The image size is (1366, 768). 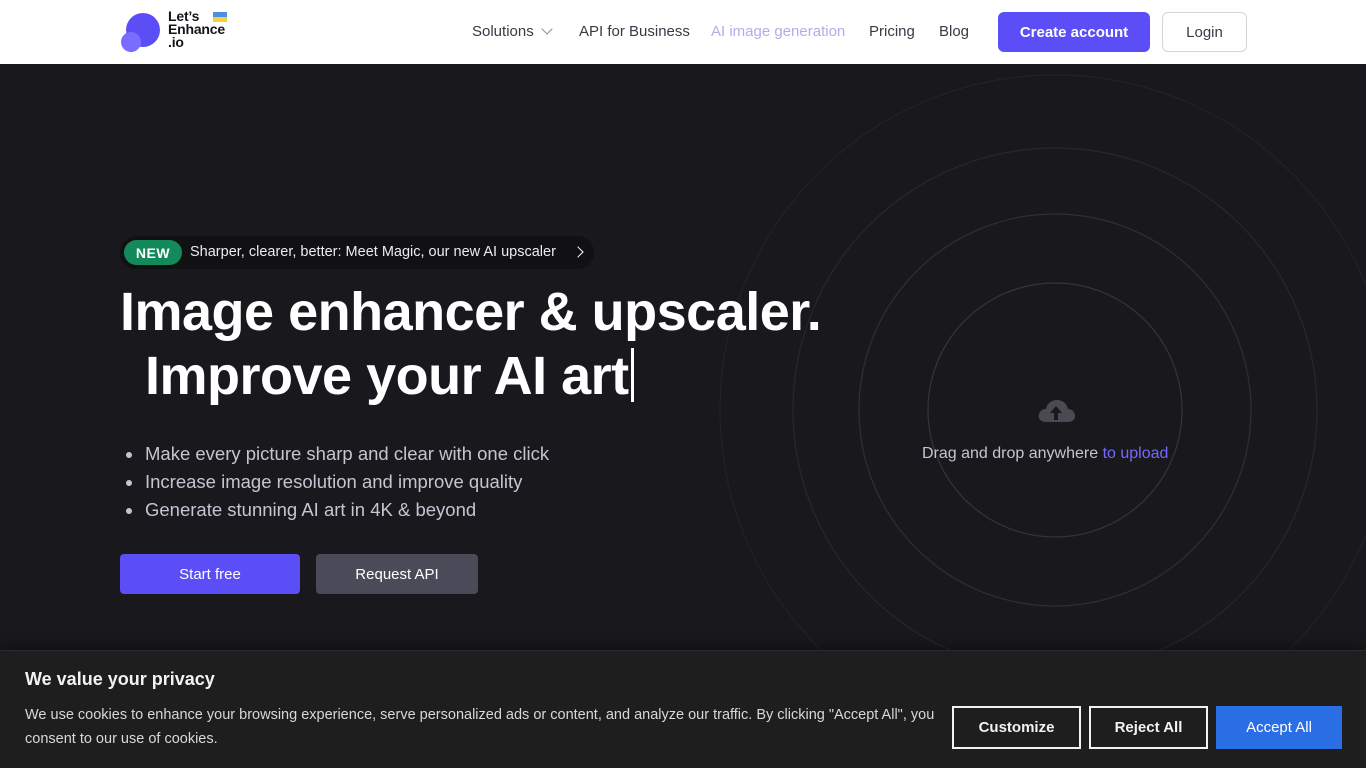 I want to click on ukraine-flag-icon, so click(x=220, y=17).